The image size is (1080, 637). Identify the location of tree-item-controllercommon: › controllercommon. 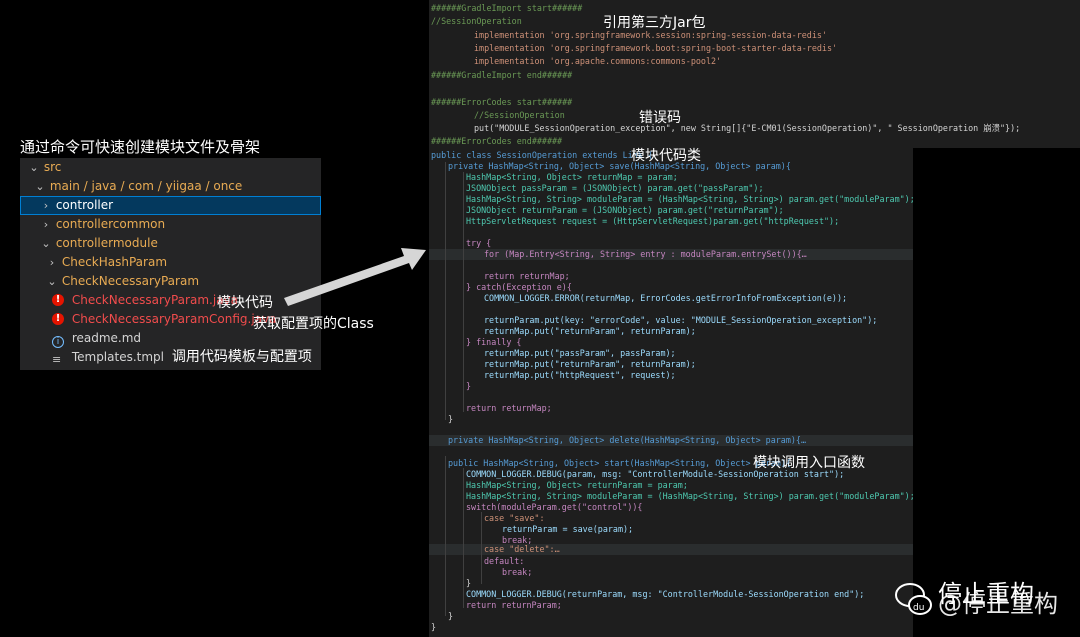
(170, 224).